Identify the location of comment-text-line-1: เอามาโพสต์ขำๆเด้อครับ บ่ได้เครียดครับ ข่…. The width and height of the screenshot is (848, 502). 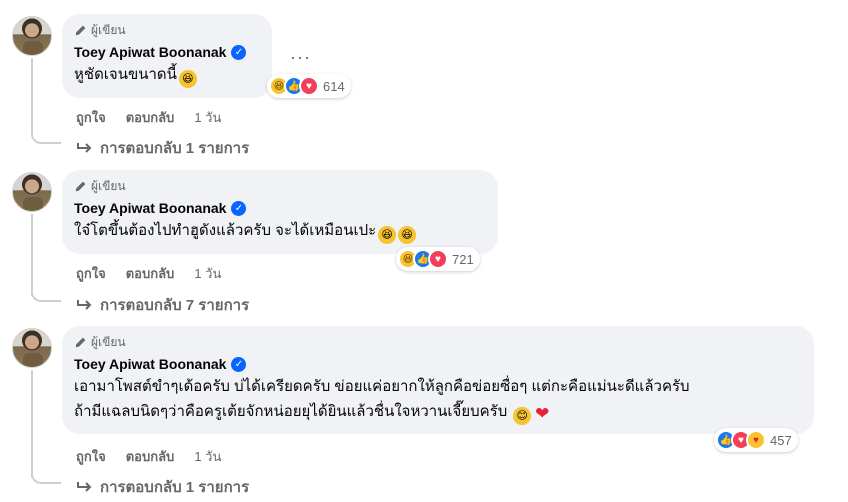
(382, 386).